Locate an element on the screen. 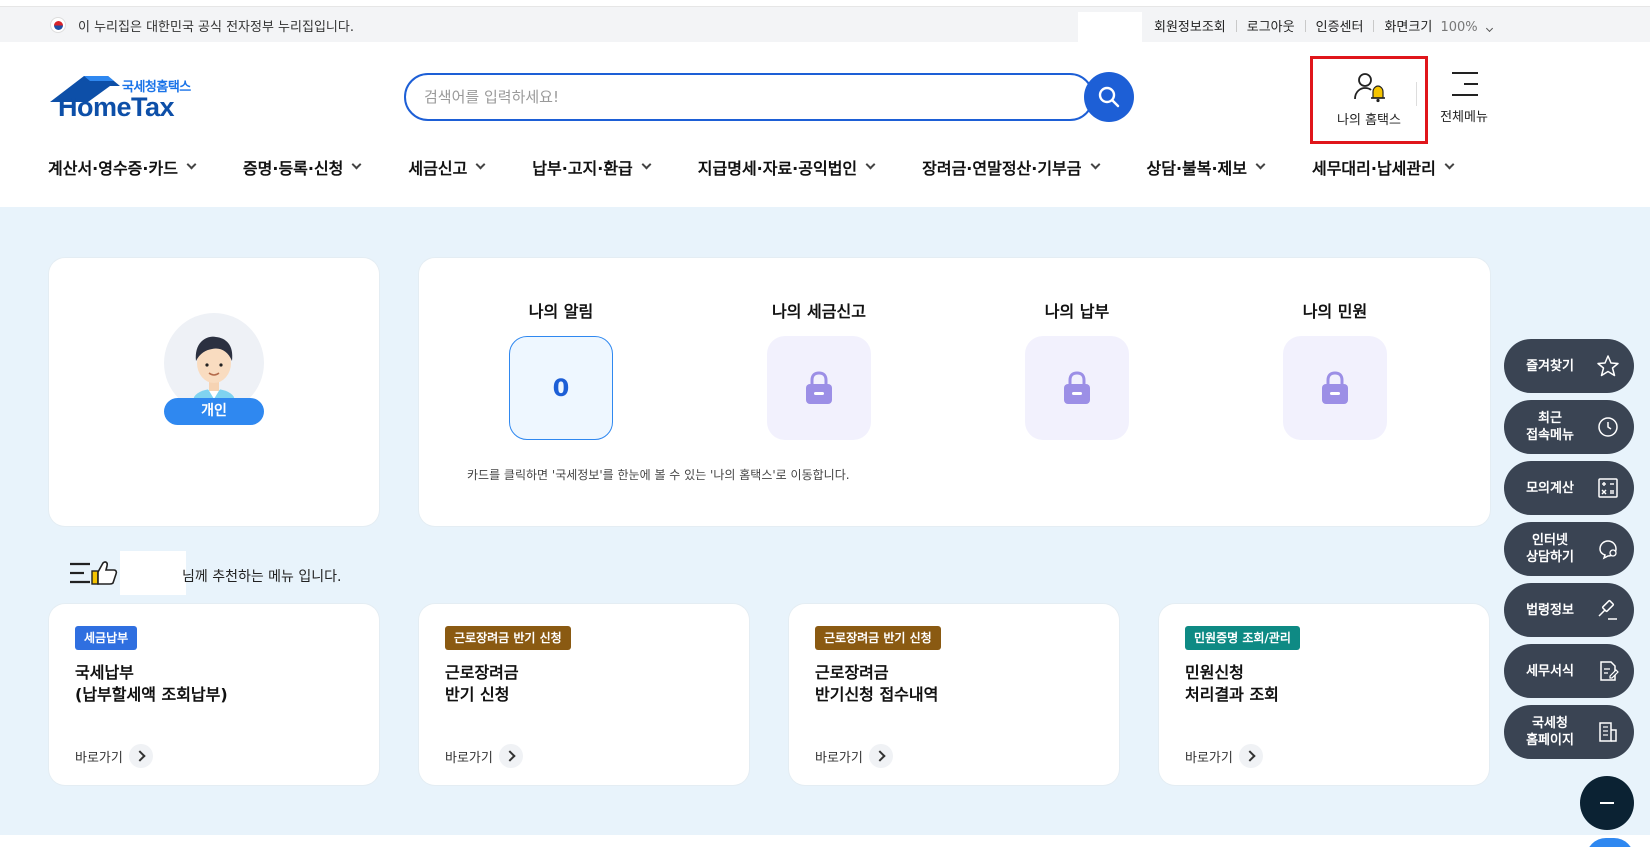  search-icon is located at coordinates (1109, 97).